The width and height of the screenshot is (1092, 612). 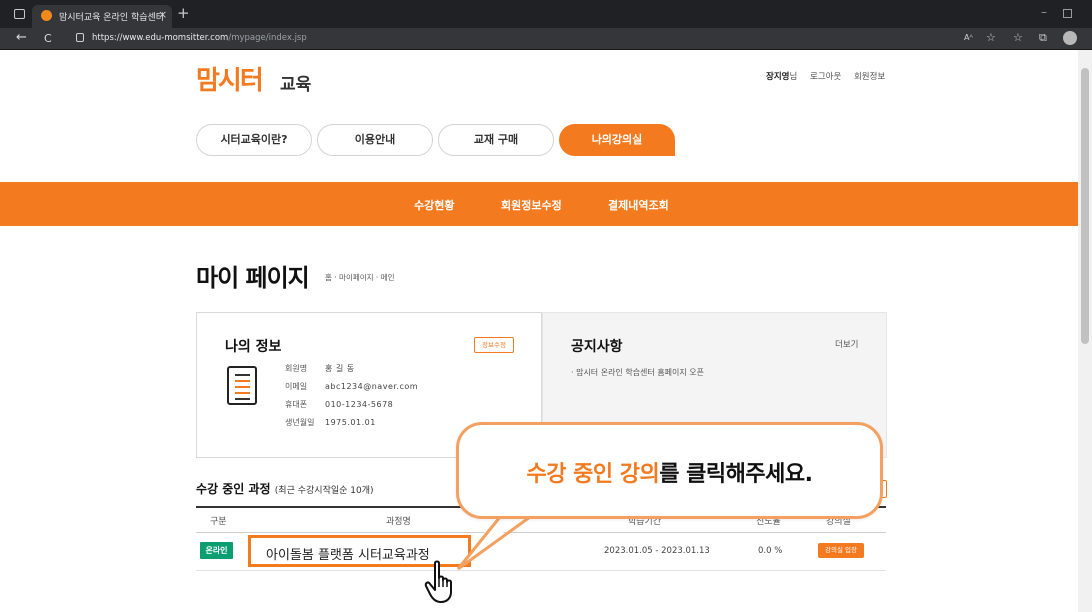 I want to click on subnav-payment-history: 결제내역조회, so click(x=638, y=205).